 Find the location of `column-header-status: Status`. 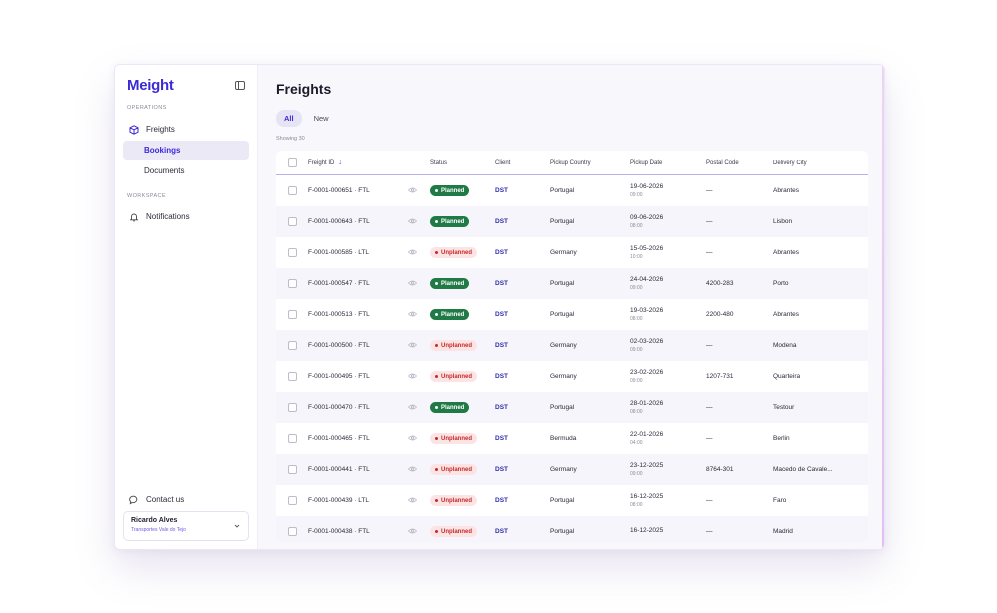

column-header-status: Status is located at coordinates (462, 163).